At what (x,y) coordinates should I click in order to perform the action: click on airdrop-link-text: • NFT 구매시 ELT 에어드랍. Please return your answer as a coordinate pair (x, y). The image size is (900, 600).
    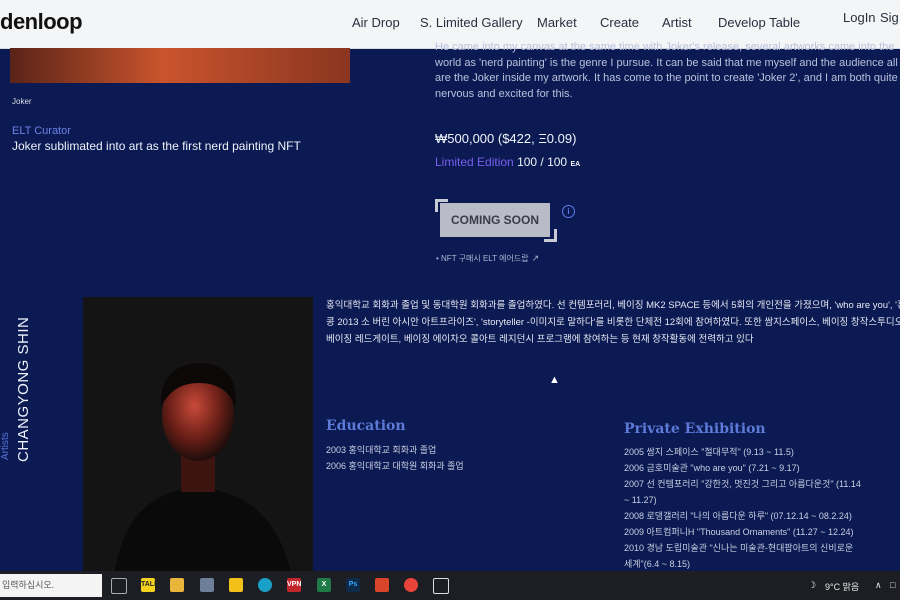
    Looking at the image, I should click on (482, 258).